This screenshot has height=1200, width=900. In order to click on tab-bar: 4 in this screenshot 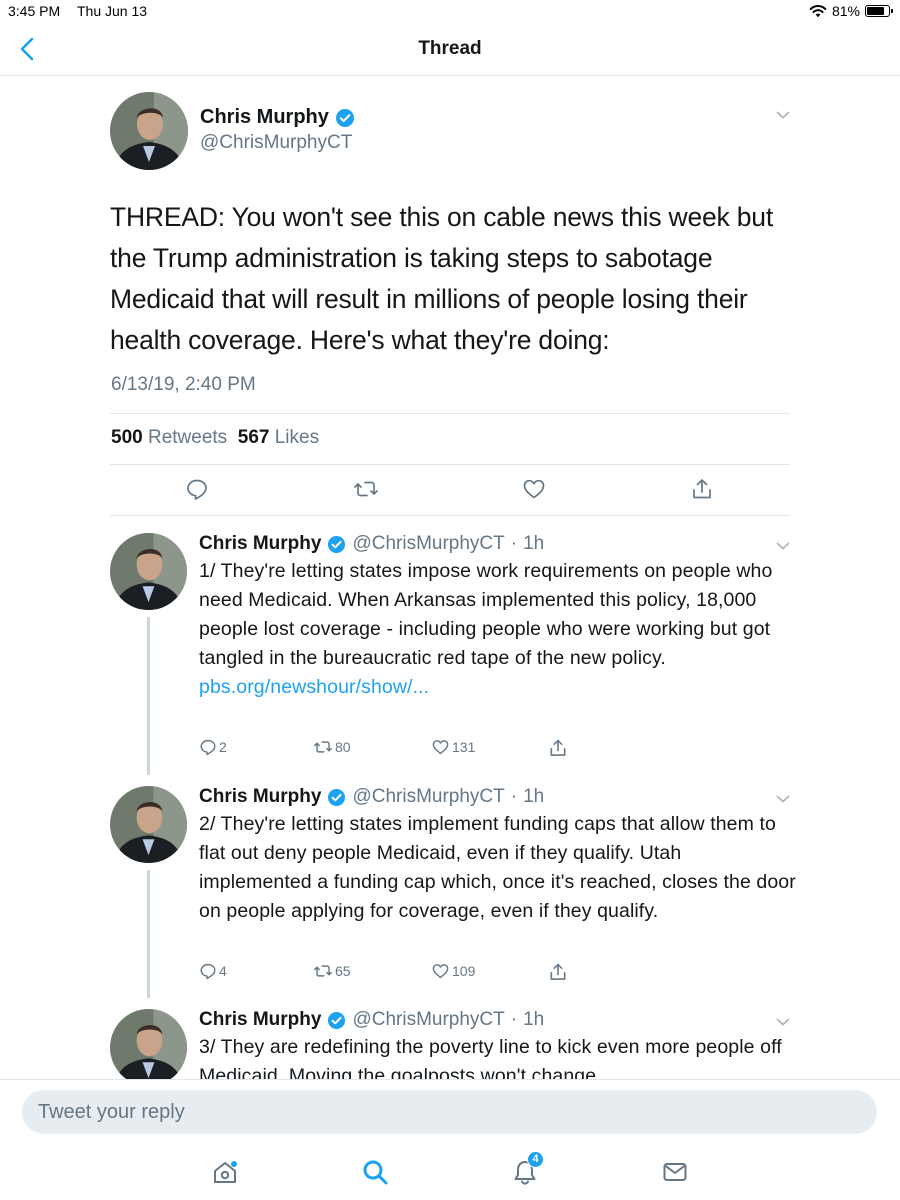, I will do `click(450, 1171)`.